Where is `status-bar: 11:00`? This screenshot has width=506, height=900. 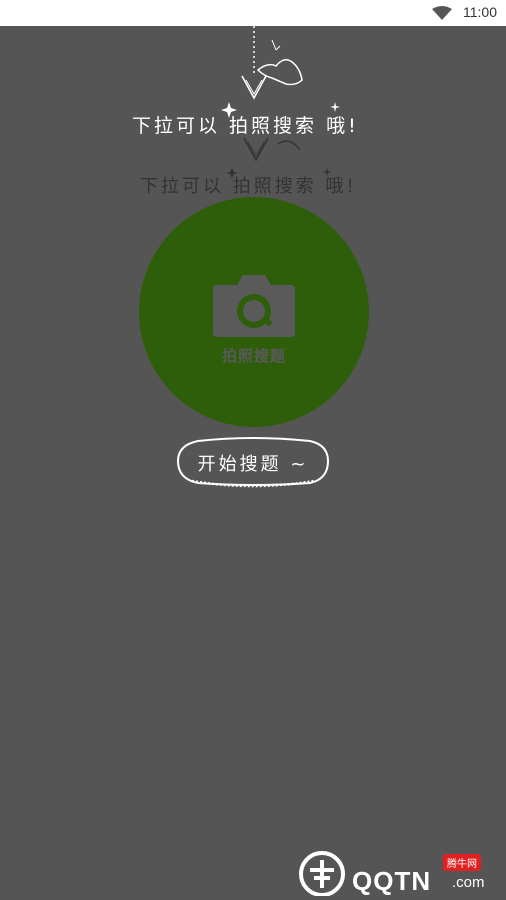
status-bar: 11:00 is located at coordinates (253, 13).